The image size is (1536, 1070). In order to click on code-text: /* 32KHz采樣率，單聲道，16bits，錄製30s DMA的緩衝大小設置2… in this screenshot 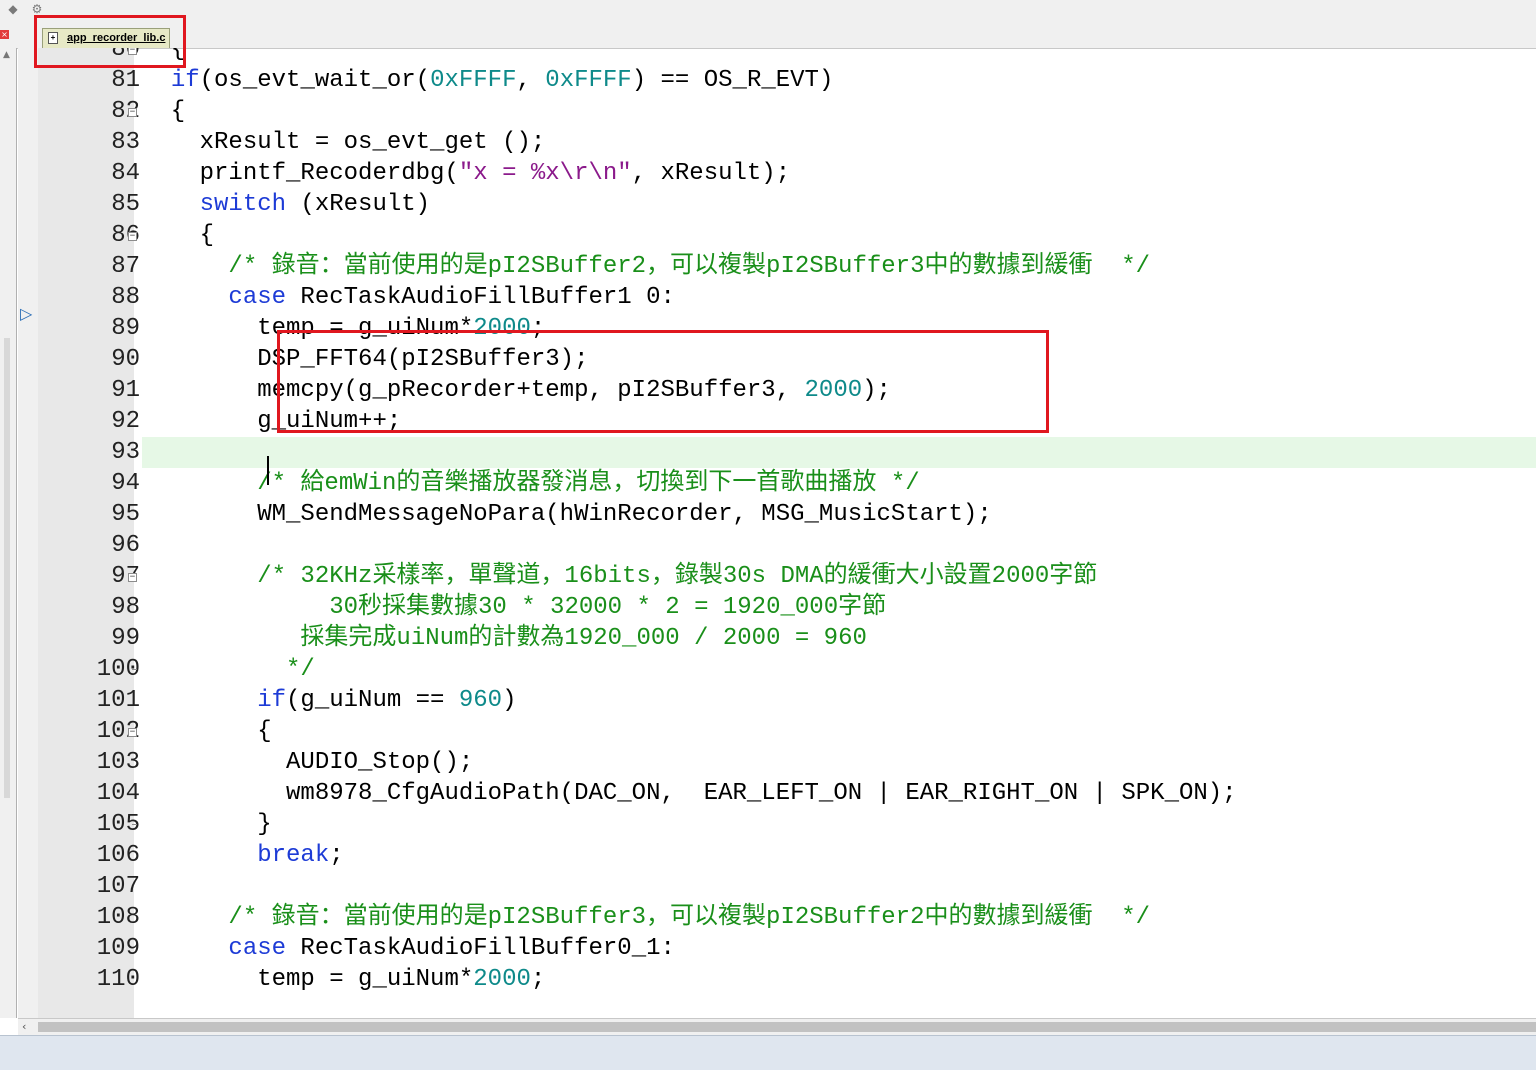, I will do `click(619, 576)`.